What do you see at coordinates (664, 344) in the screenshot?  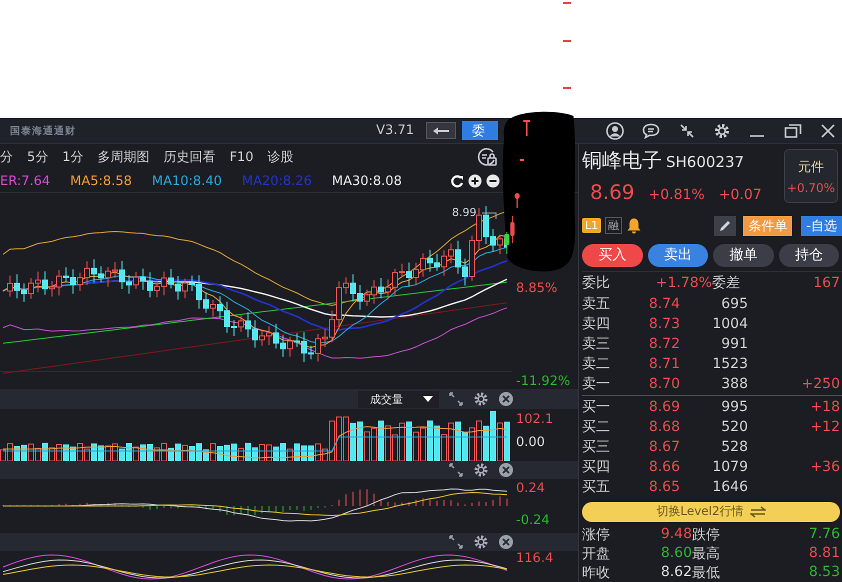 I see `price-value: 8.72` at bounding box center [664, 344].